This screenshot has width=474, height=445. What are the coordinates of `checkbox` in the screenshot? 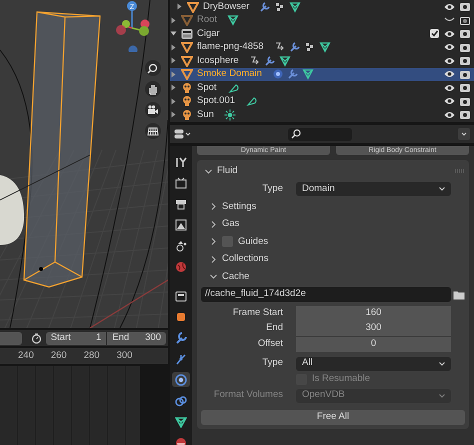 It's located at (434, 33).